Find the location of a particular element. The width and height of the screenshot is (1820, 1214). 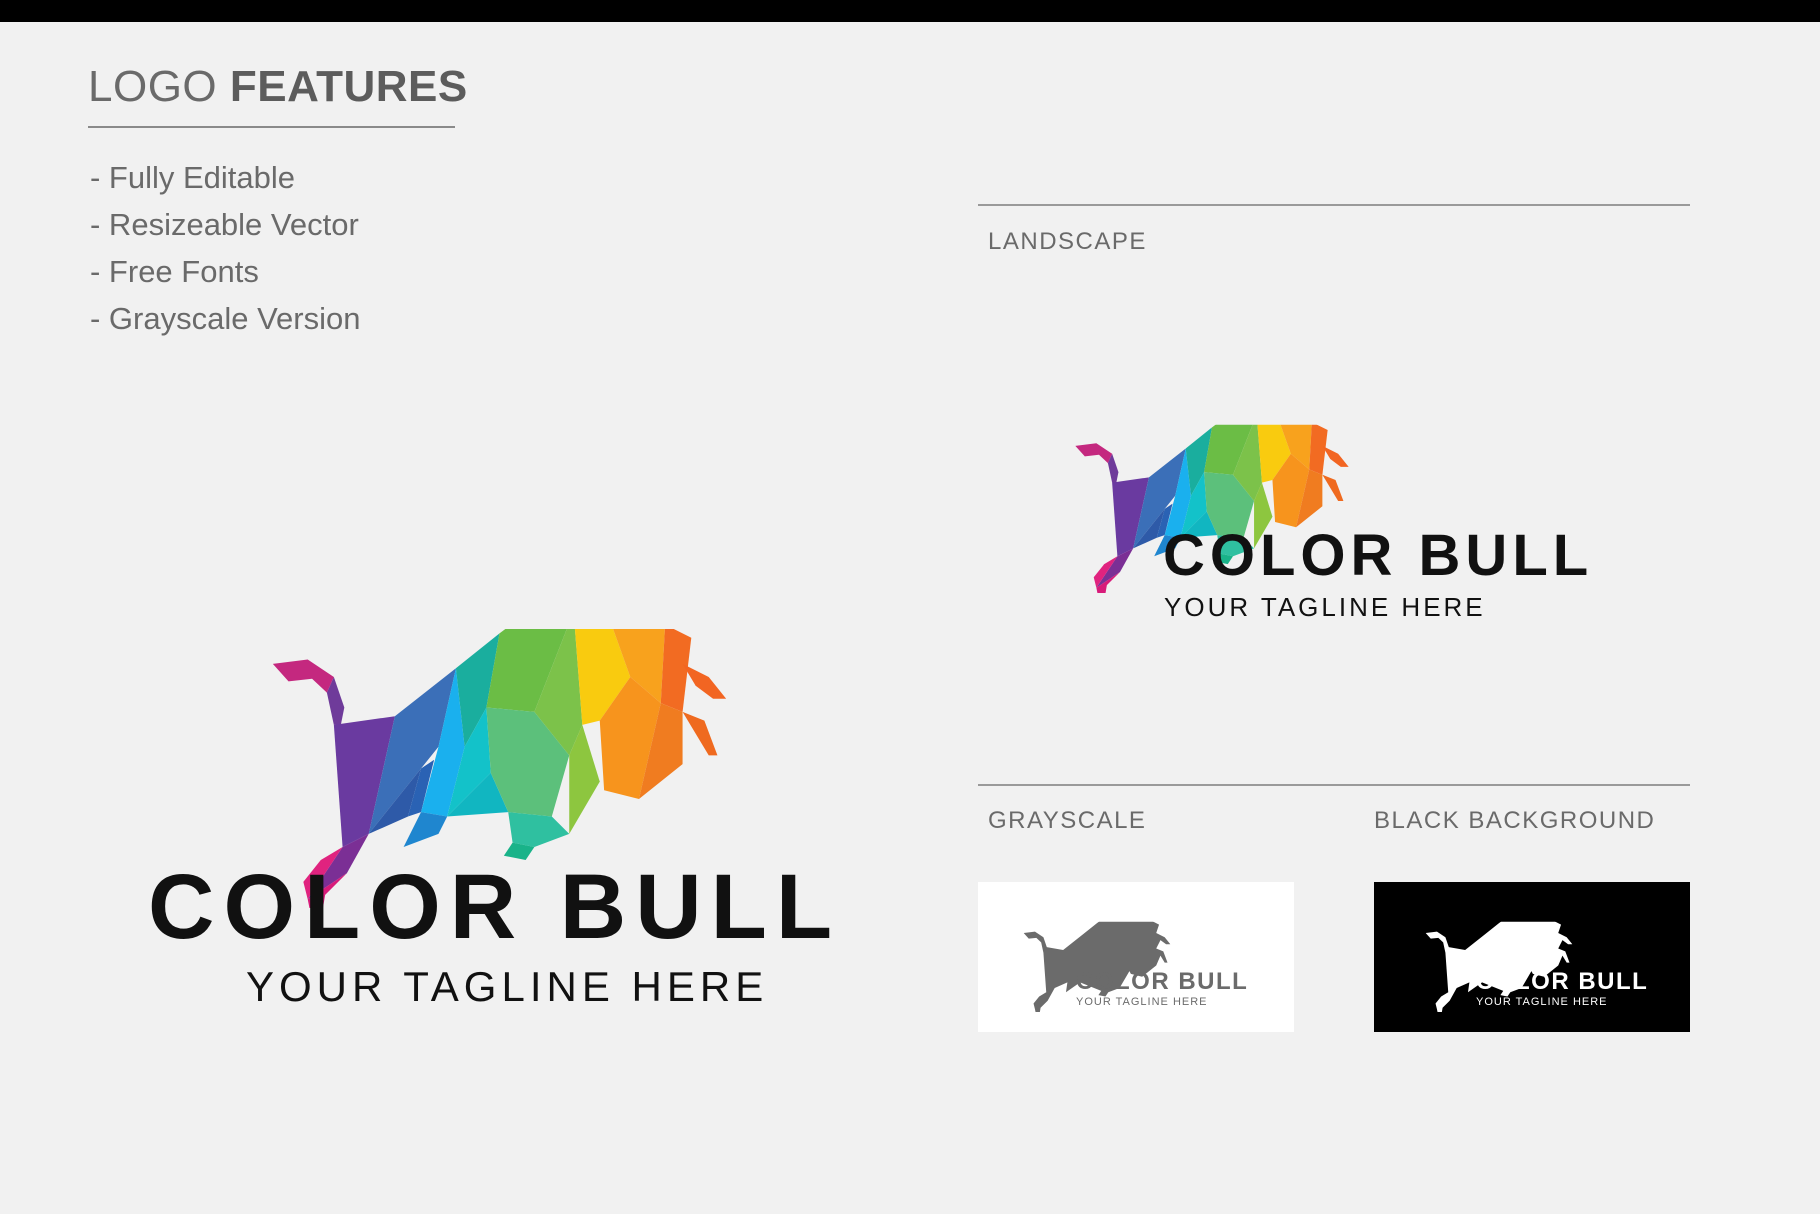

features-title: LOGO FEATURES is located at coordinates (278, 87).